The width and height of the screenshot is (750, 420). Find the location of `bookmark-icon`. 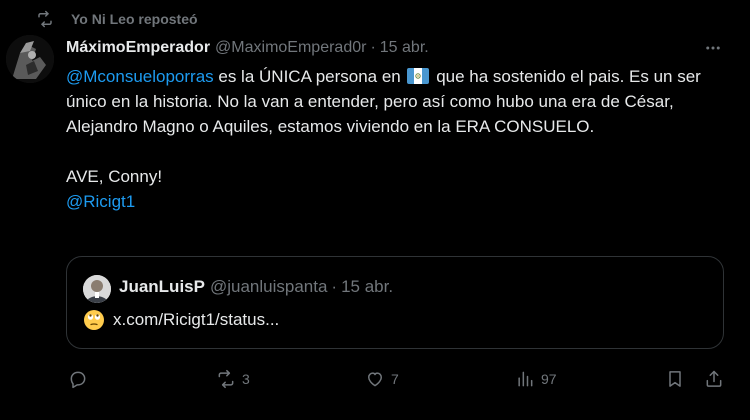

bookmark-icon is located at coordinates (675, 379).